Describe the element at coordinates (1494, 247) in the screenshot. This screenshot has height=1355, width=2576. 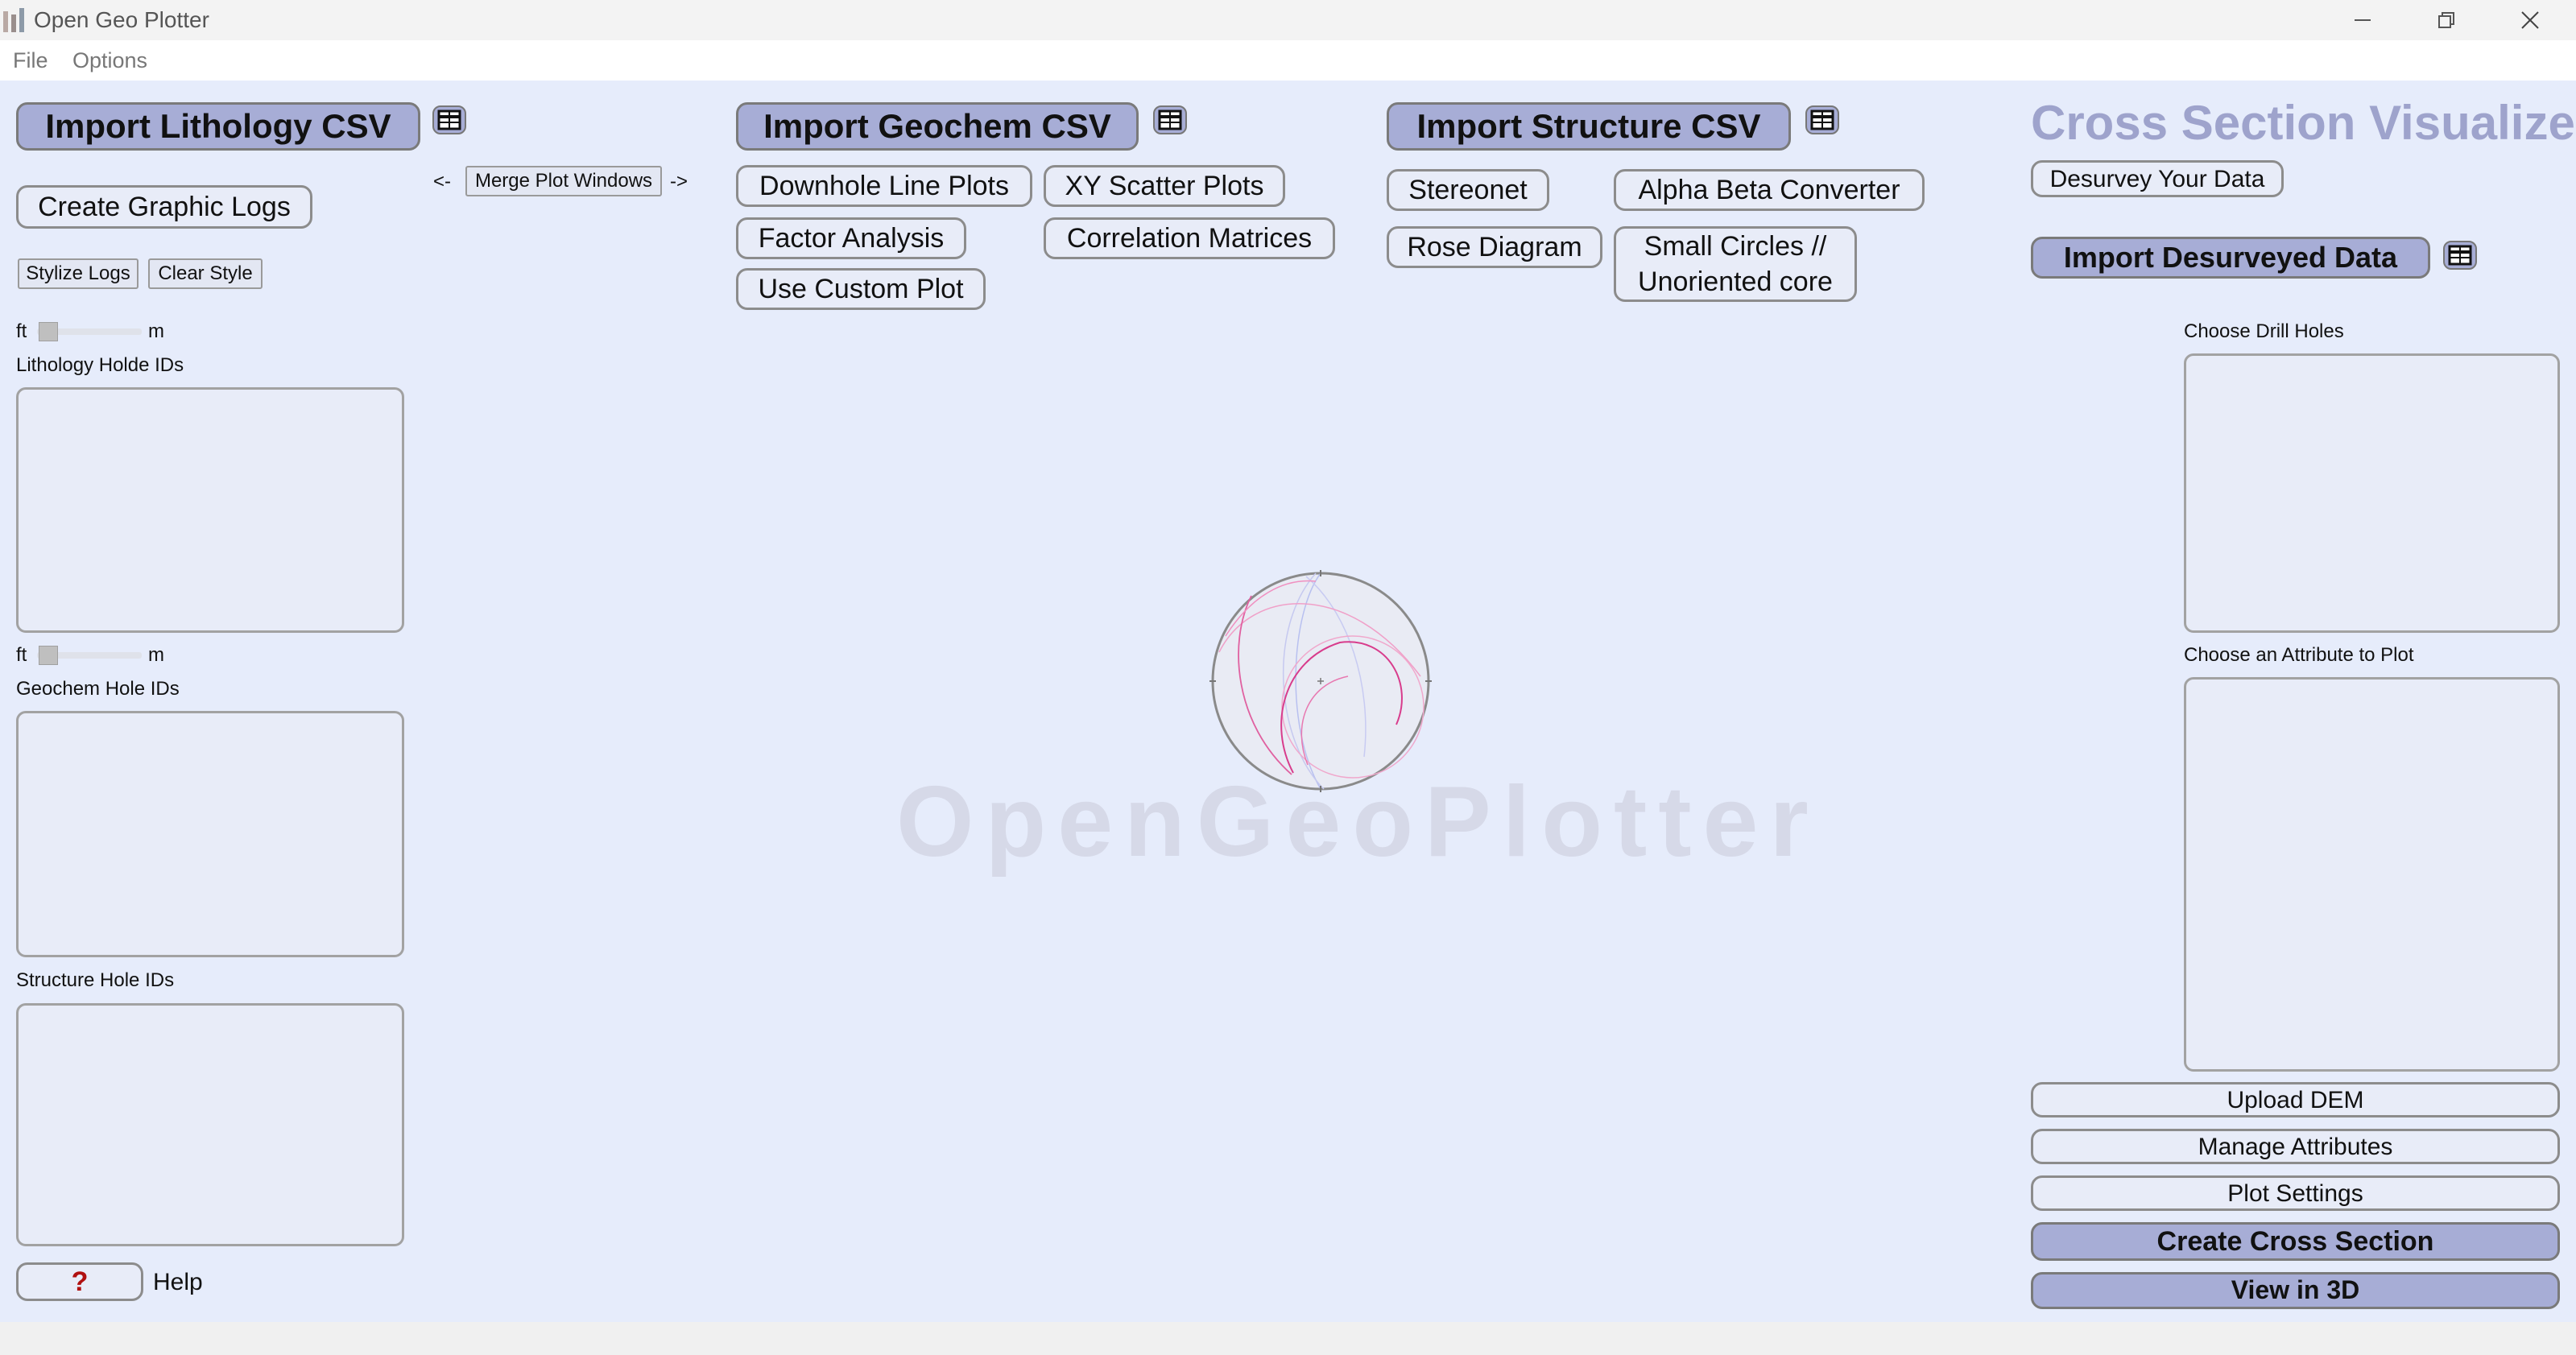
I see `rose-diagram-button: Rose Diagram` at that location.